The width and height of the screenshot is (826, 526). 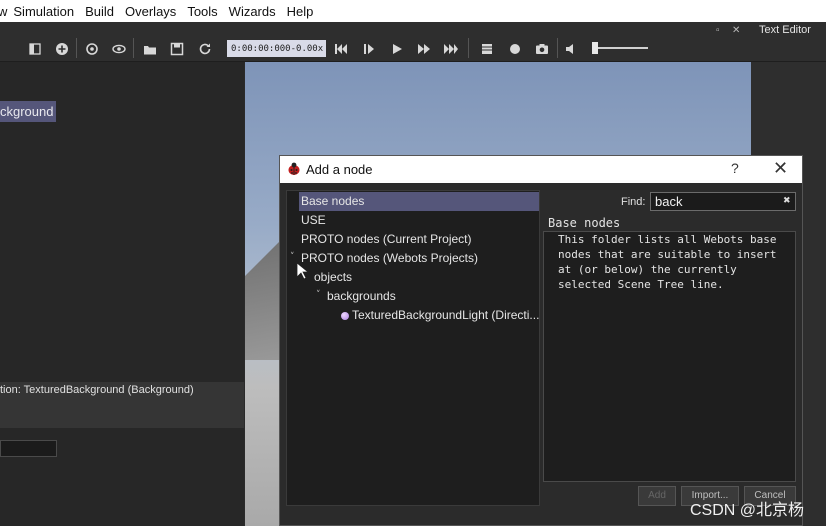 What do you see at coordinates (339, 169) in the screenshot?
I see `dialog-title: Add a node` at bounding box center [339, 169].